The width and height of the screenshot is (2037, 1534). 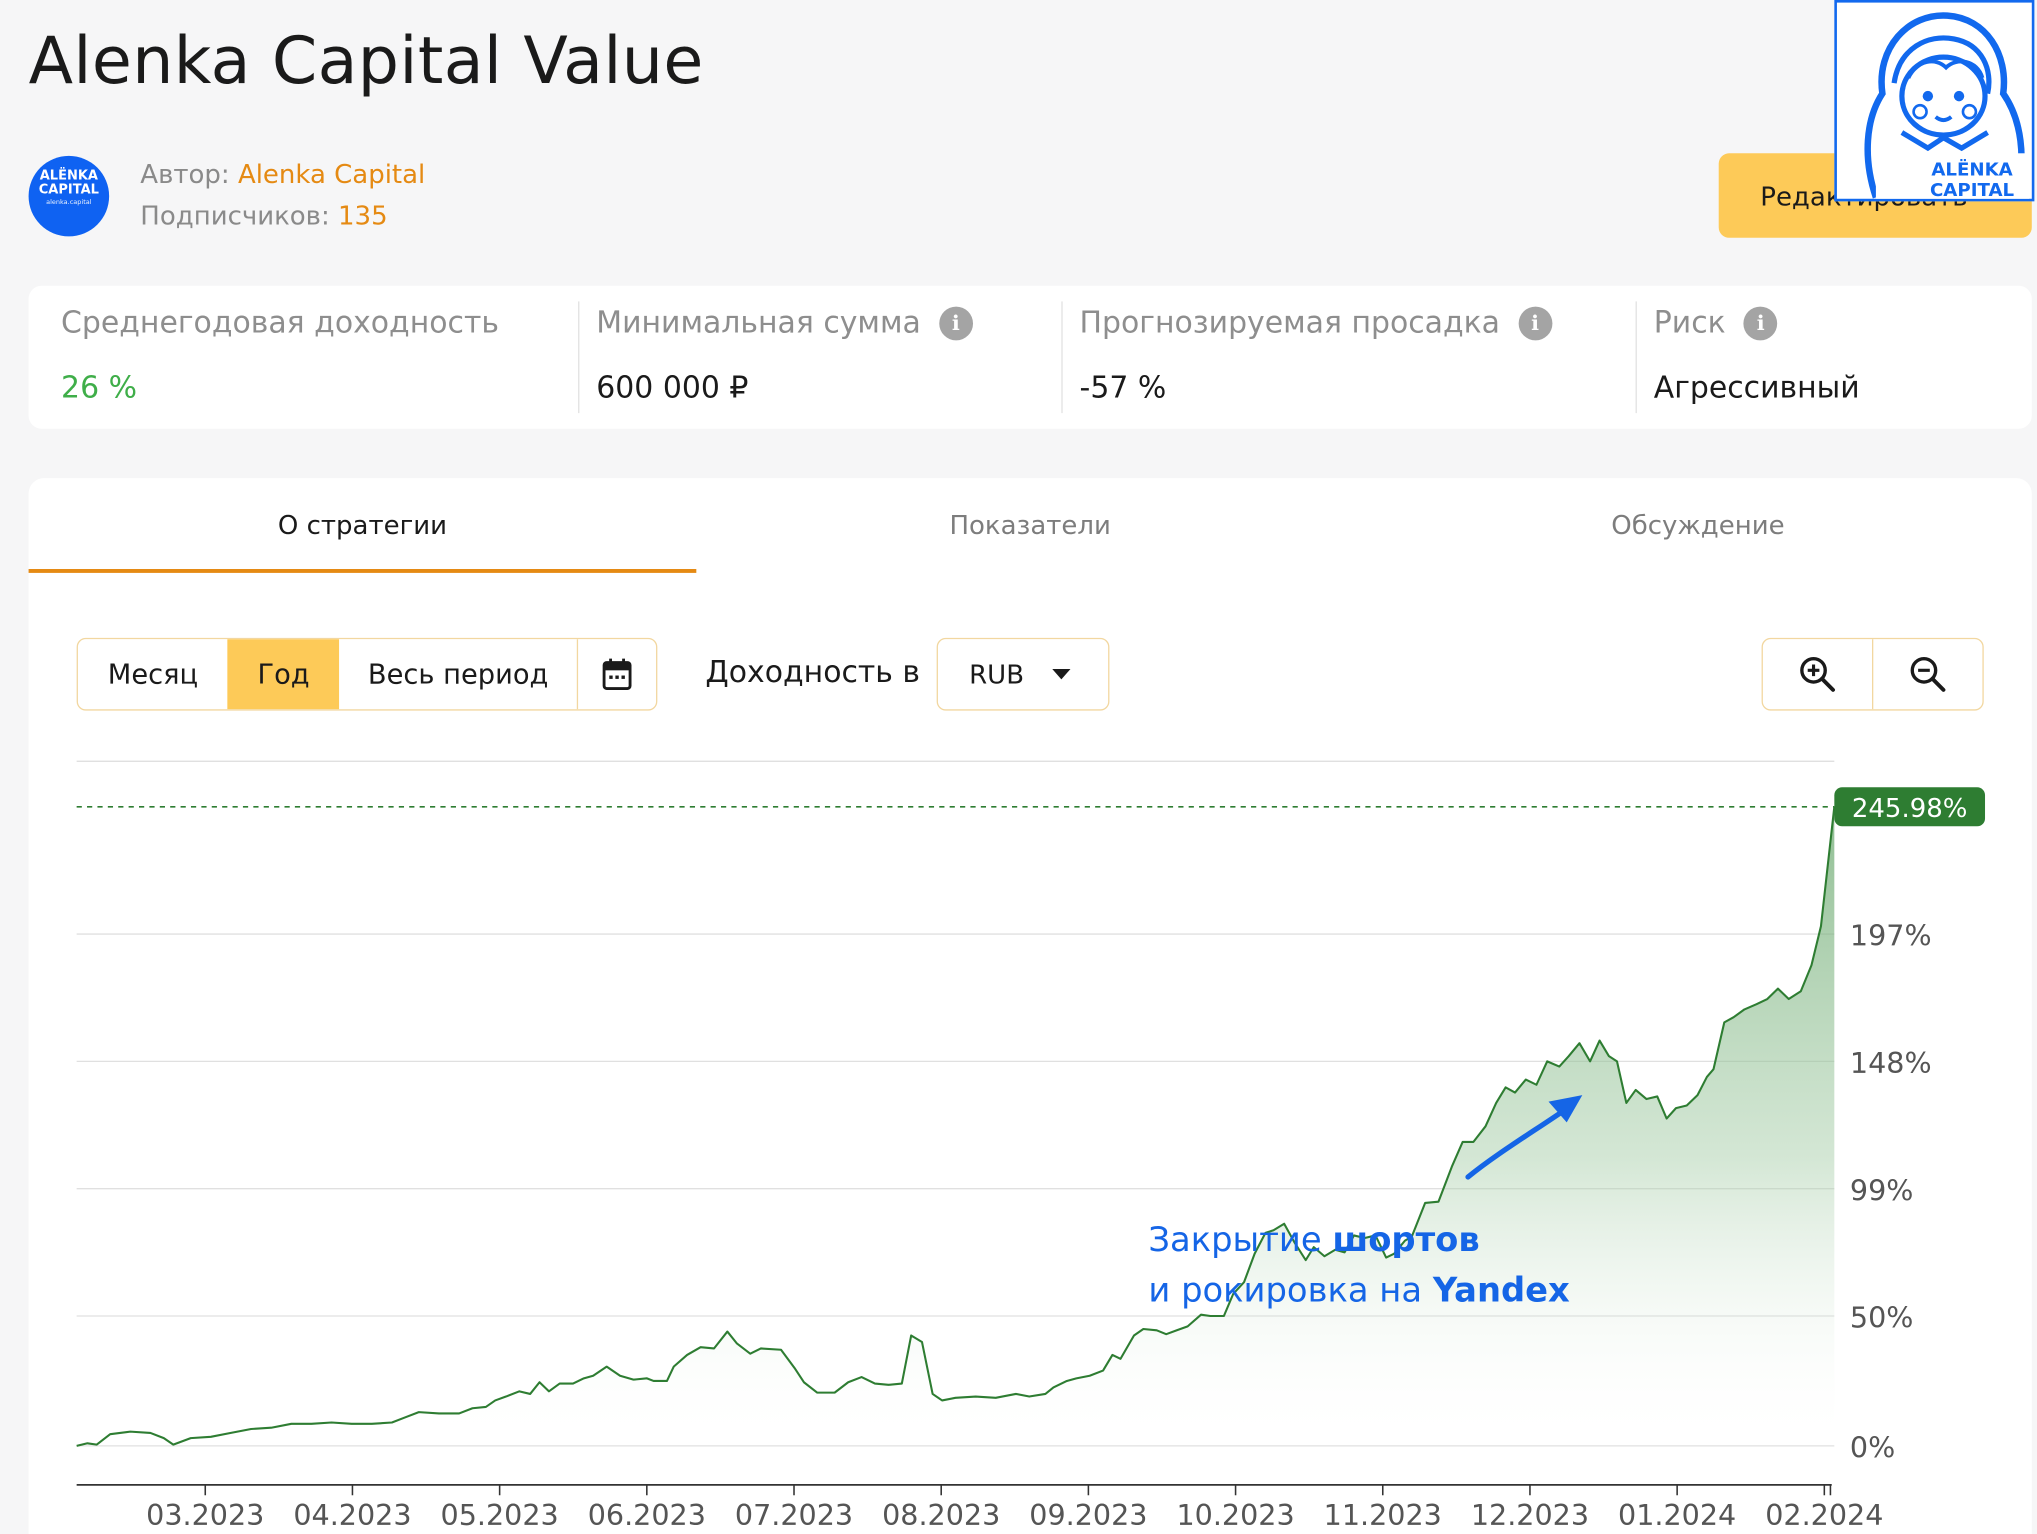 I want to click on stat-label-text: Риск, so click(x=1689, y=323).